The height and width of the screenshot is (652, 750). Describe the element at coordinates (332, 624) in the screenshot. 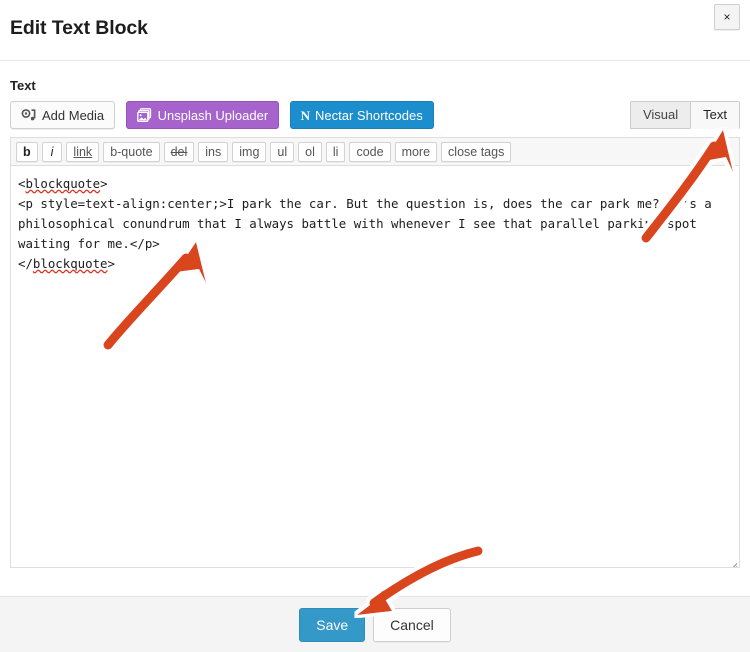

I see `save-button: Save` at that location.